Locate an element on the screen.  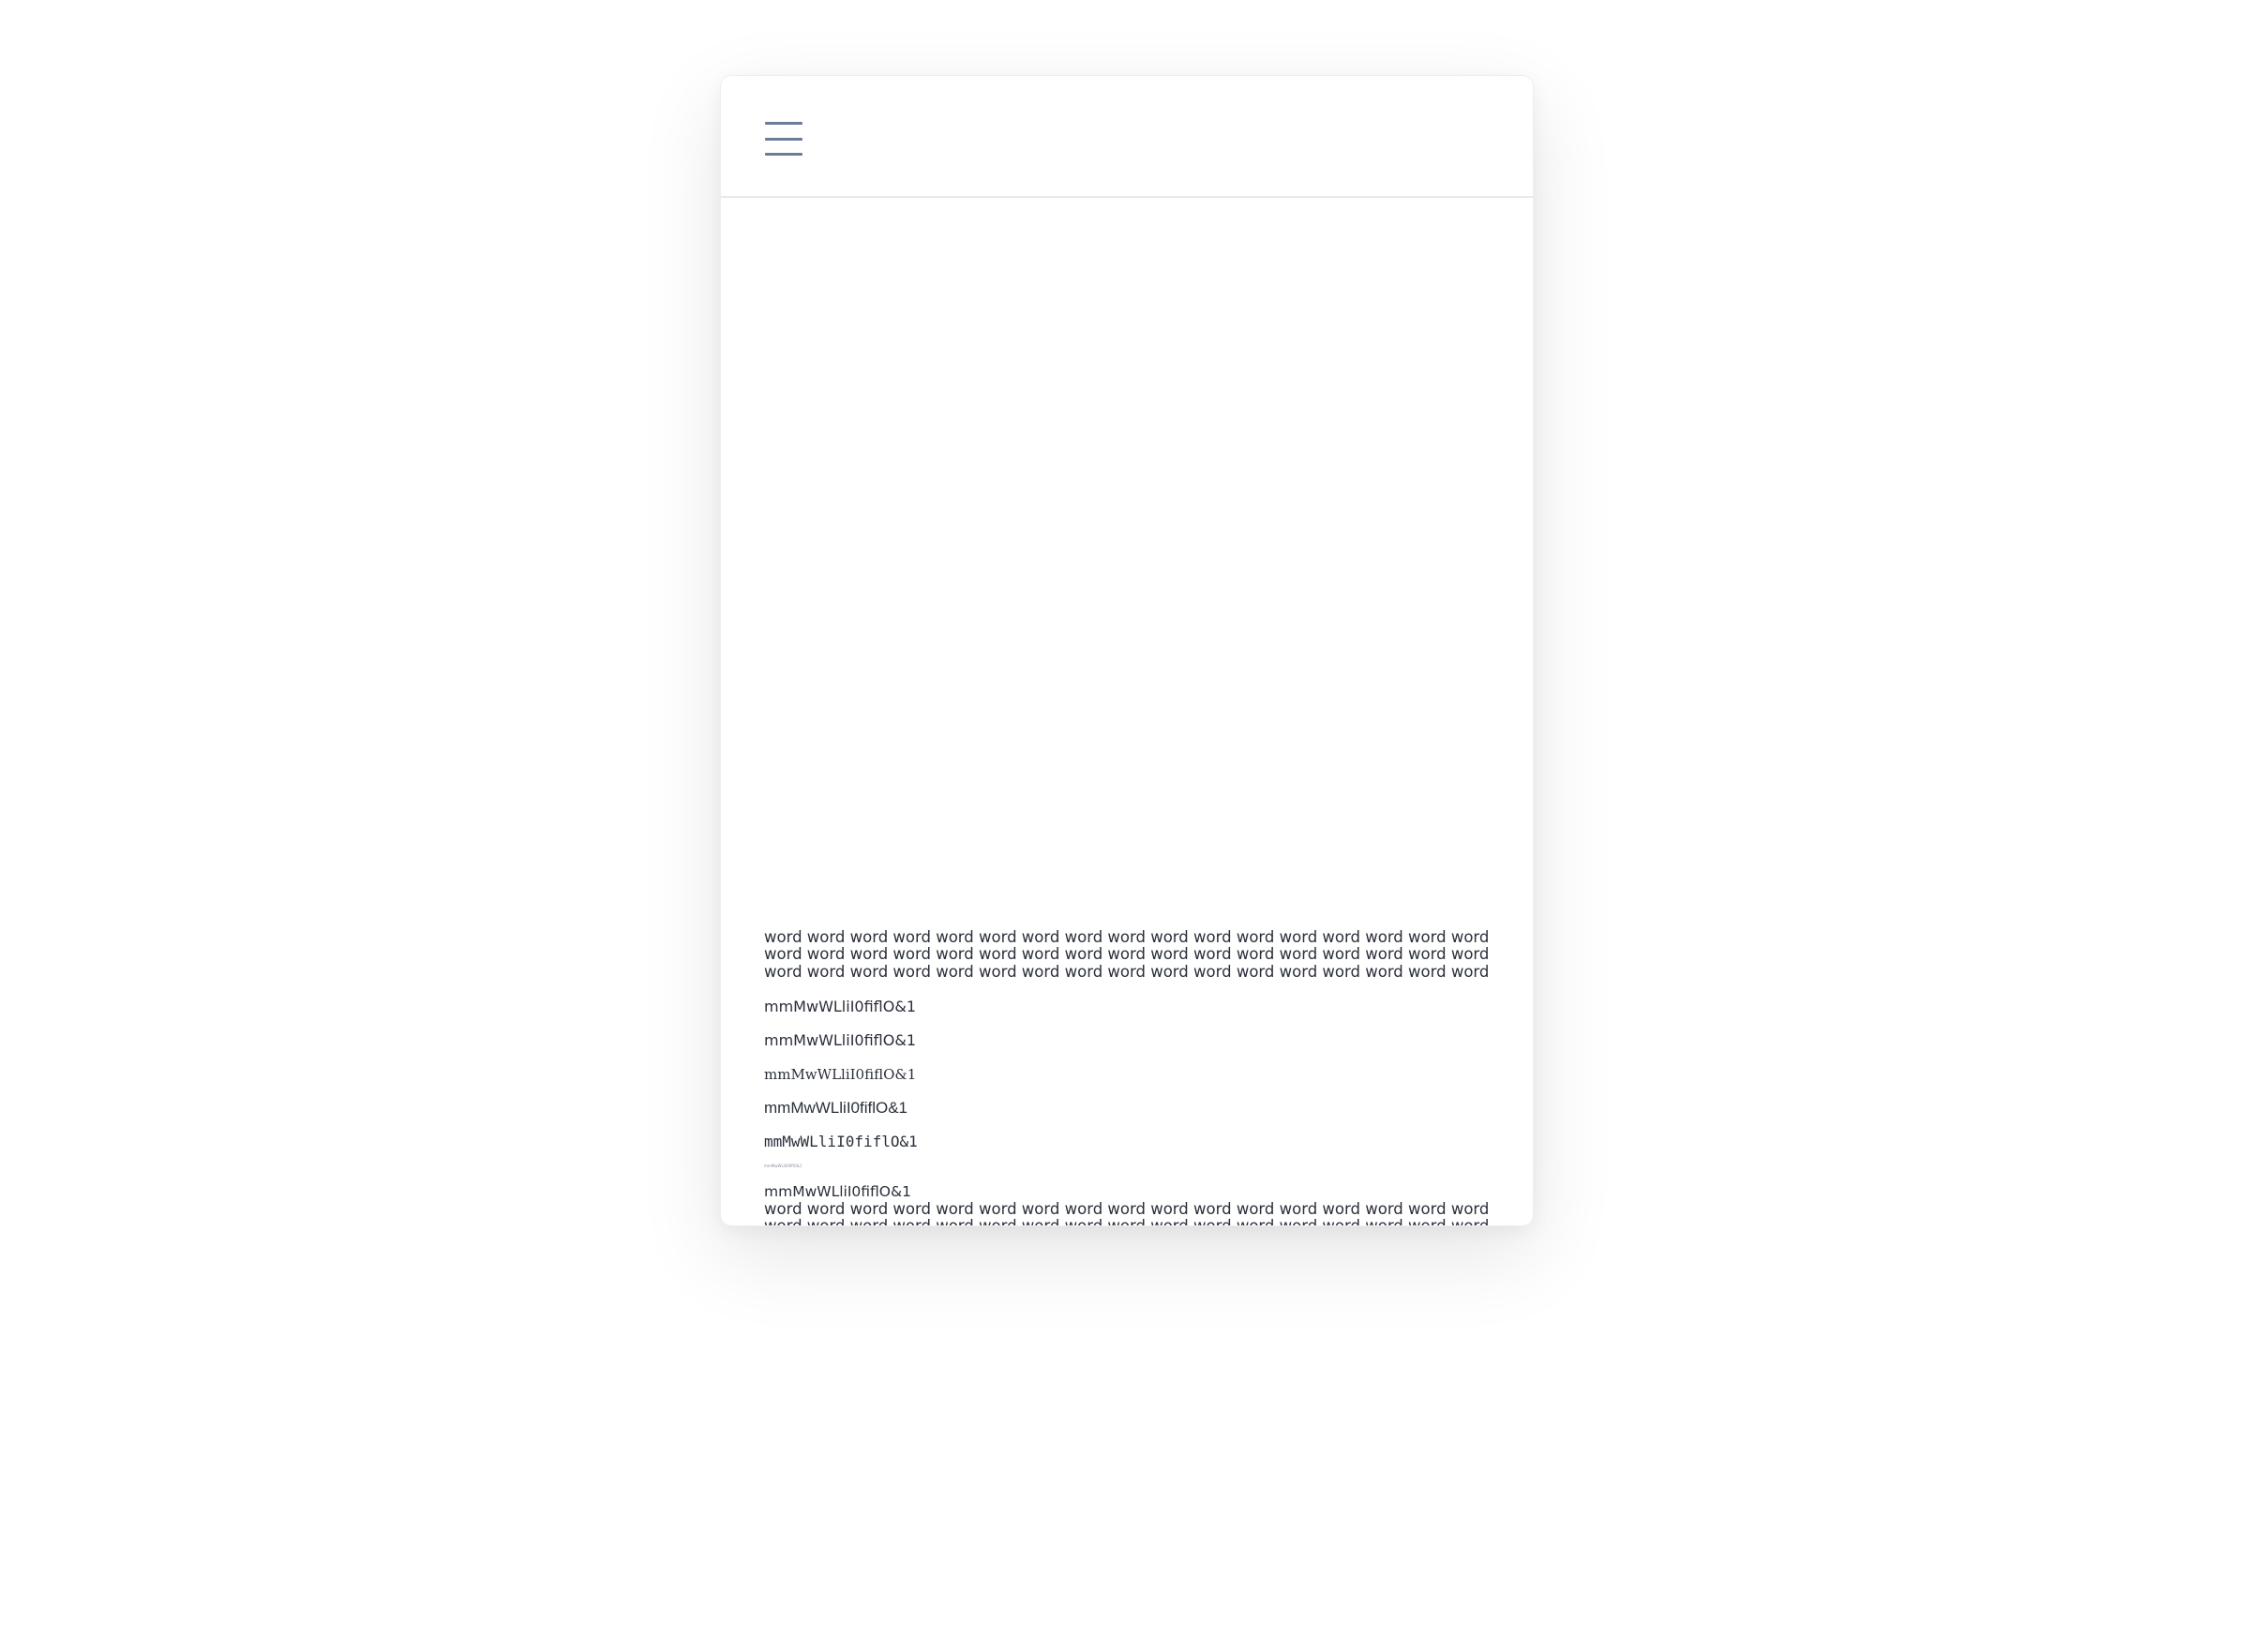
font-specimen-serif: mmMwWLliI0fiflO&1 is located at coordinates (840, 1074).